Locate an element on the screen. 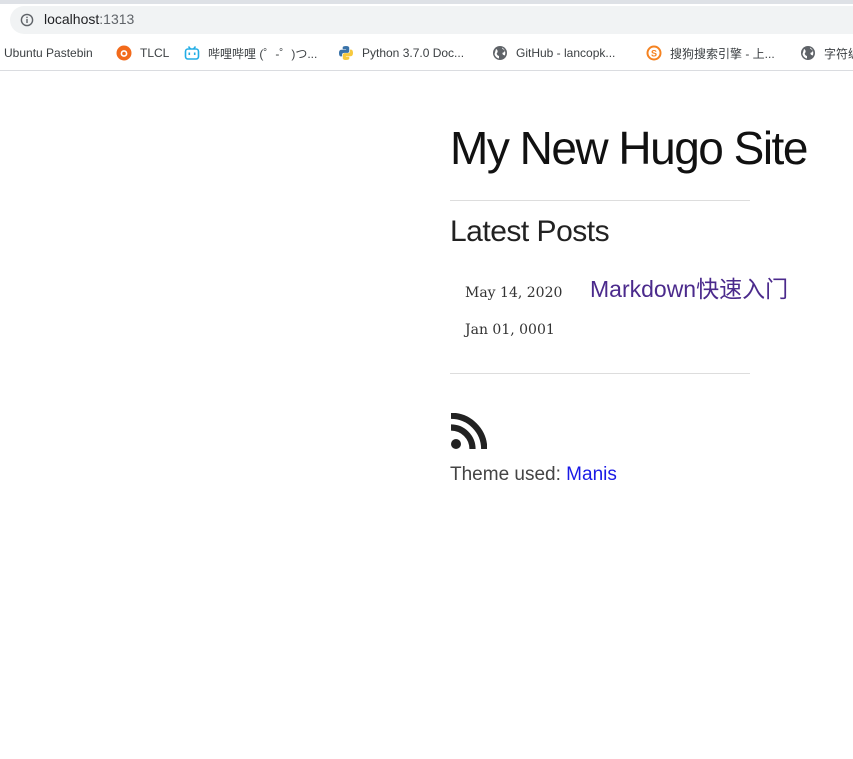  latest-posts-heading: Latest Posts is located at coordinates (530, 231).